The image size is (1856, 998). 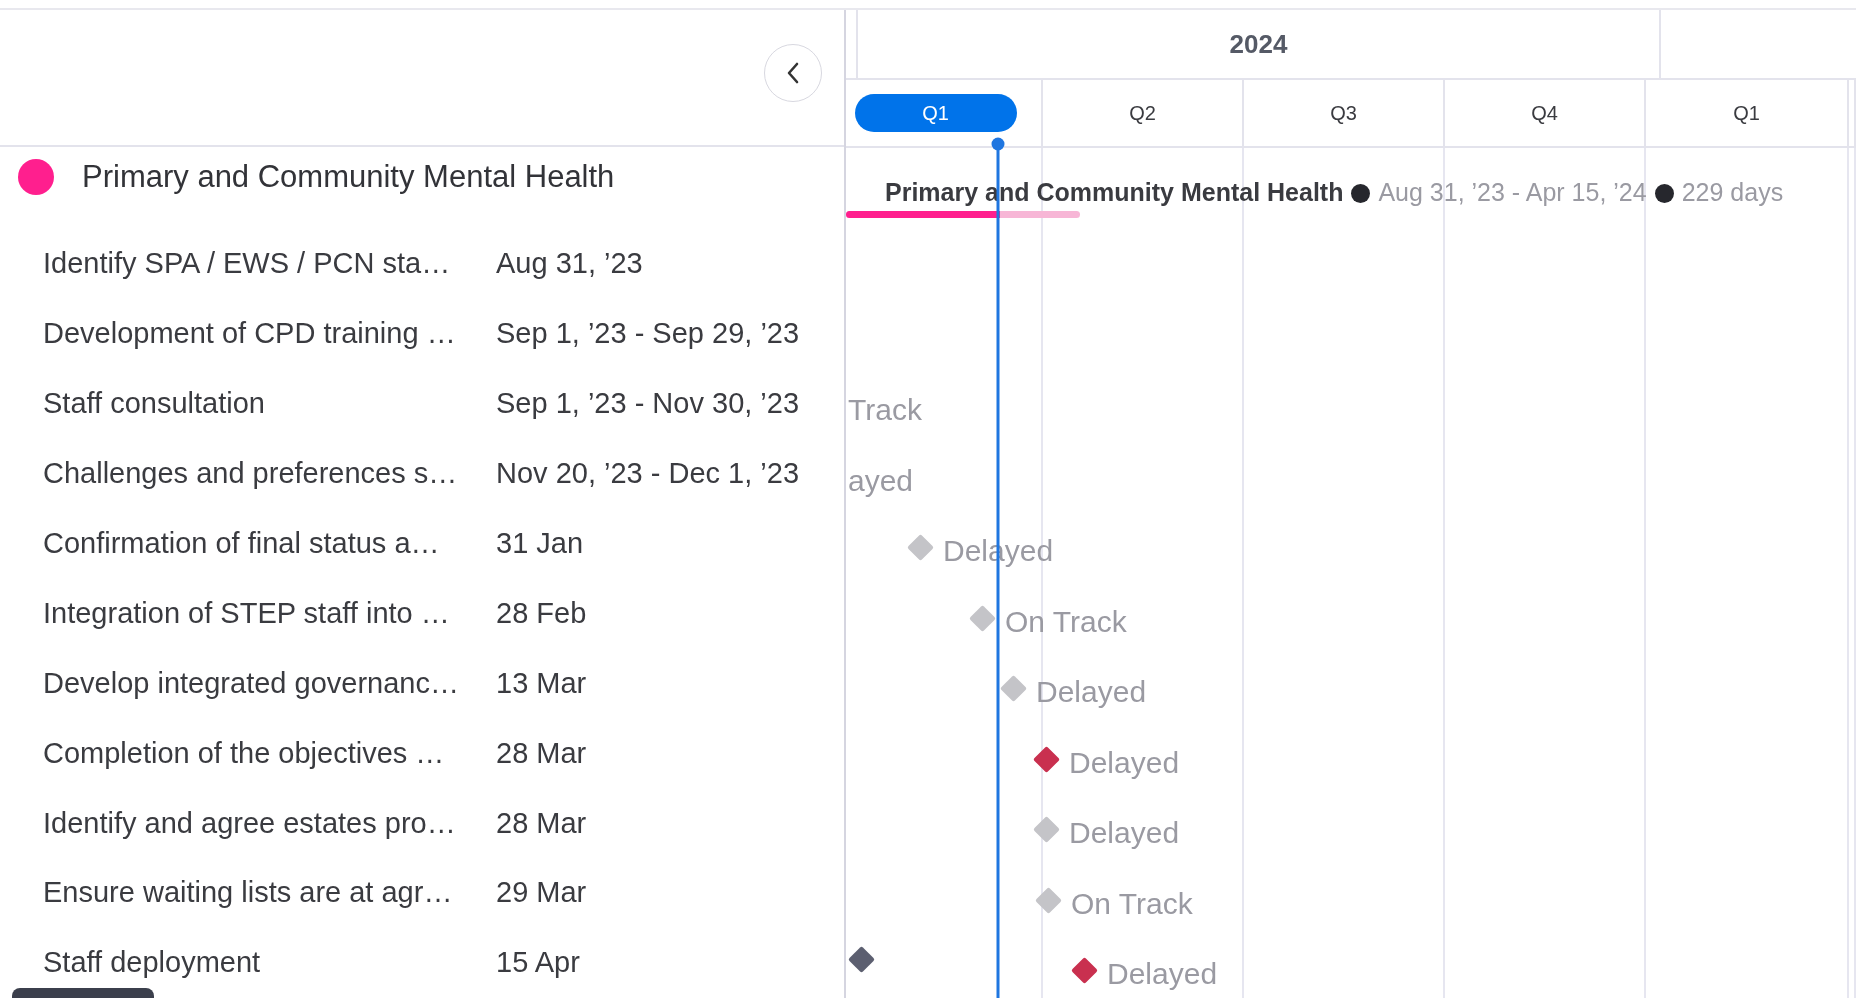 I want to click on task-date: Nov 20, ’23 - Dec 1, ’23, so click(x=648, y=474).